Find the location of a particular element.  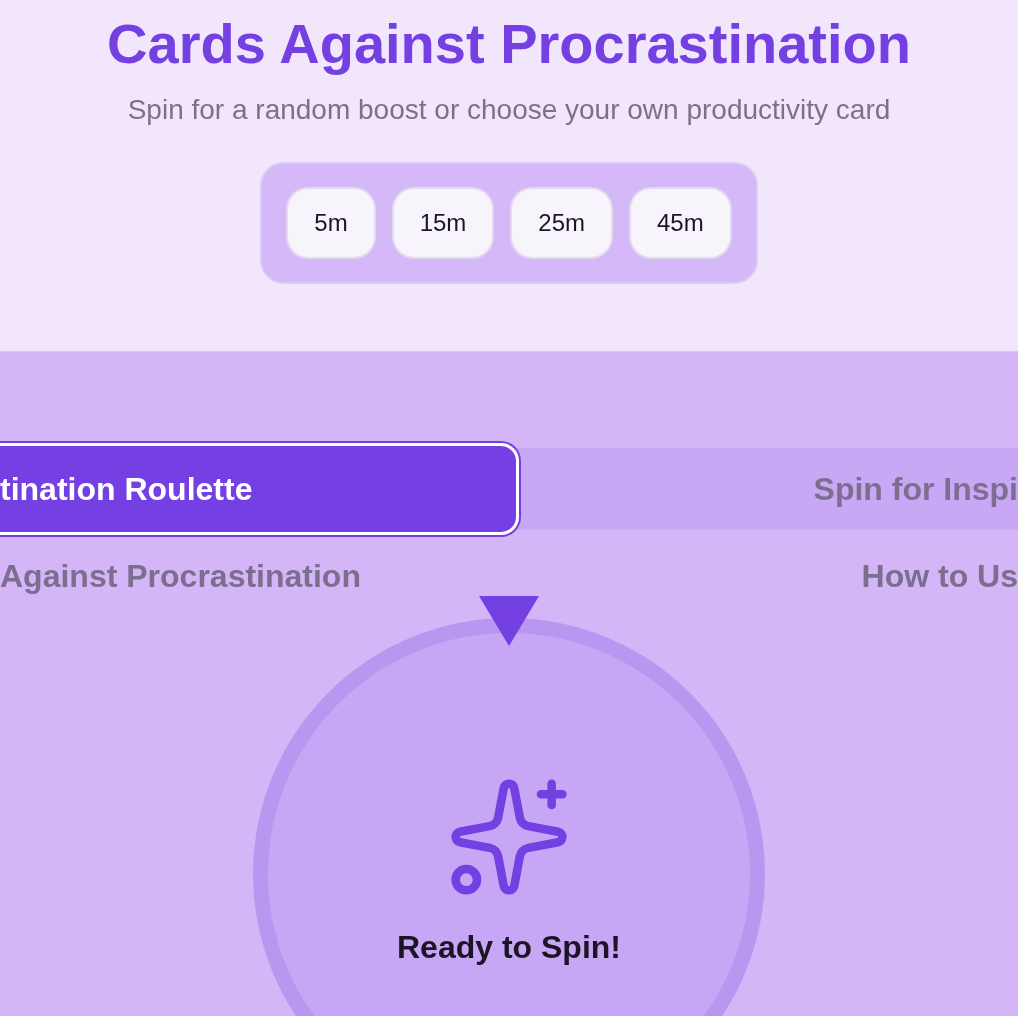

tab-description: How to Us is located at coordinates (939, 576).